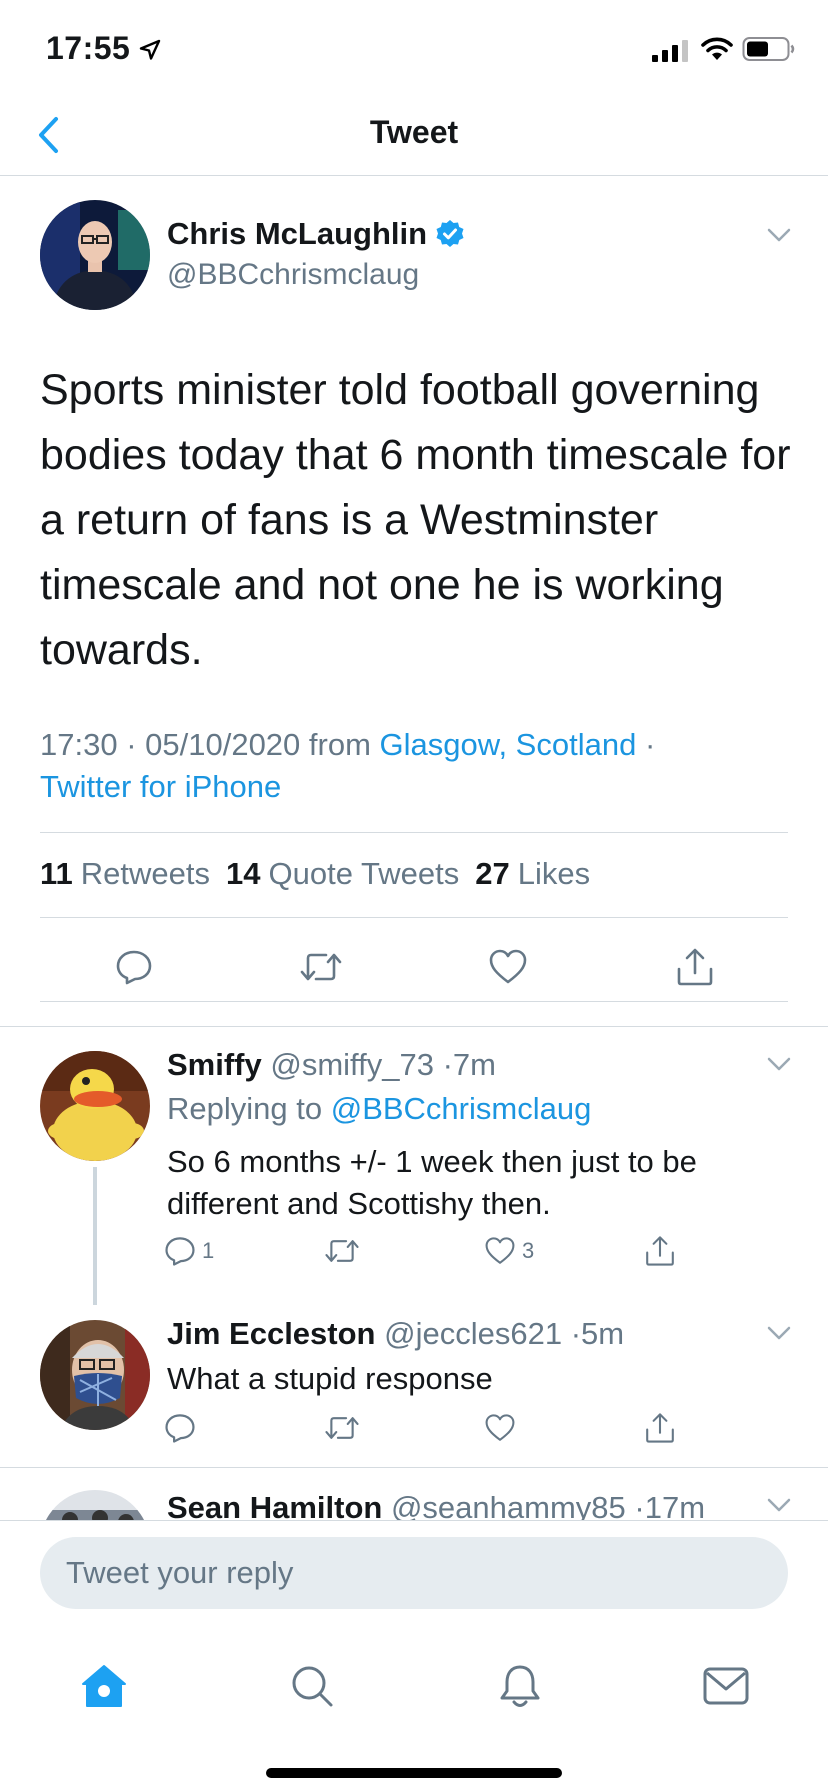 The image size is (828, 1792). What do you see at coordinates (532, 874) in the screenshot?
I see `likes-stat: 27 Likes` at bounding box center [532, 874].